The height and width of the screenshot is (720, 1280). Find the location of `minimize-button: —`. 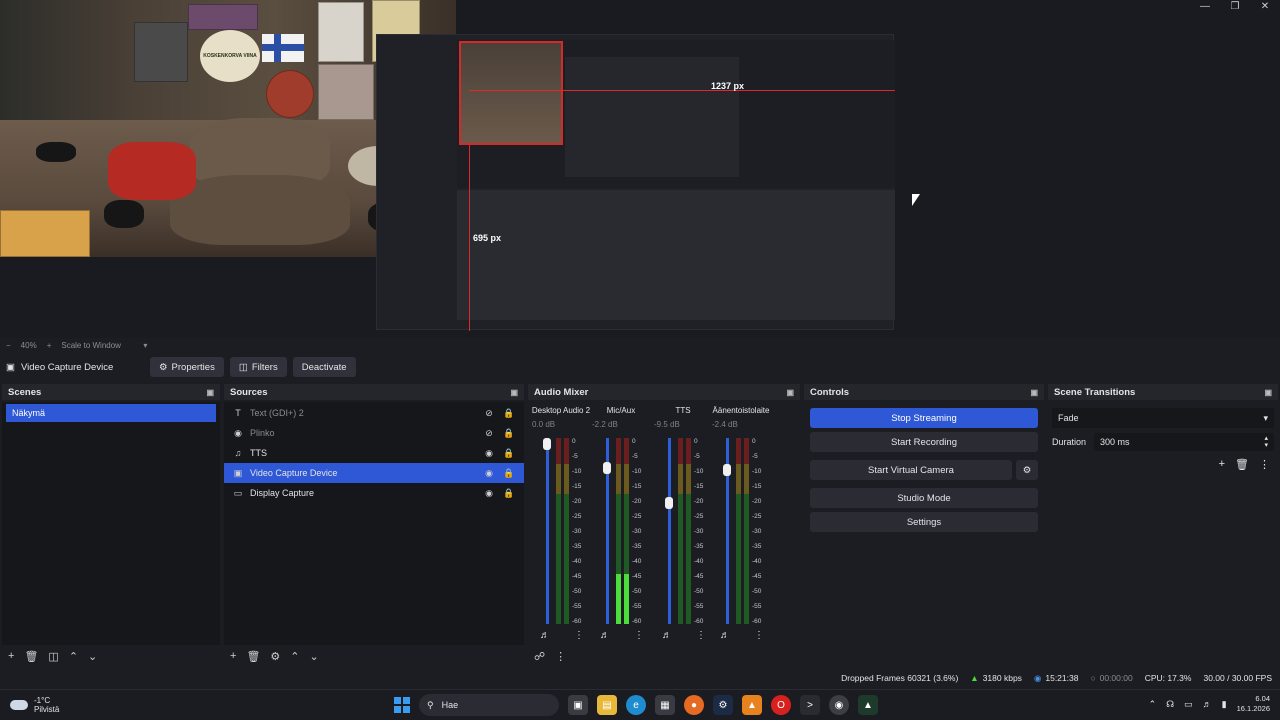

minimize-button: — is located at coordinates (1205, 7).